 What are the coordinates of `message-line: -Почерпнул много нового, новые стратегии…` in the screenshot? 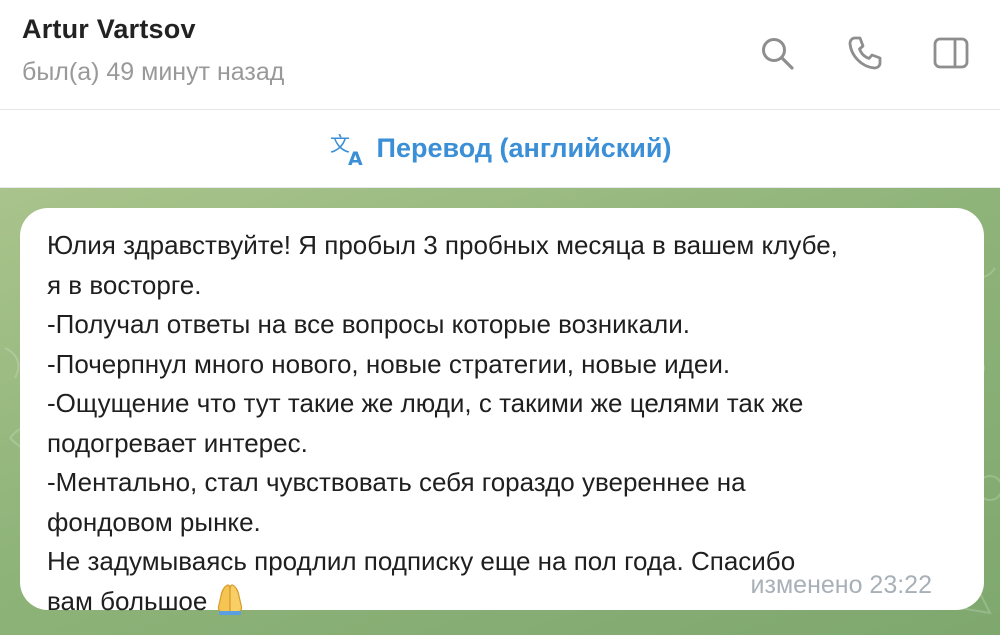 It's located at (389, 363).